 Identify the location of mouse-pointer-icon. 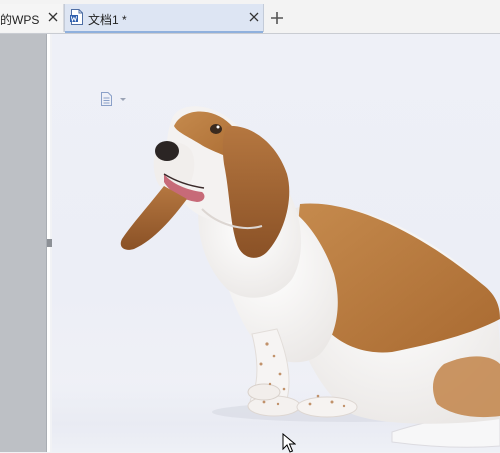
(289, 443).